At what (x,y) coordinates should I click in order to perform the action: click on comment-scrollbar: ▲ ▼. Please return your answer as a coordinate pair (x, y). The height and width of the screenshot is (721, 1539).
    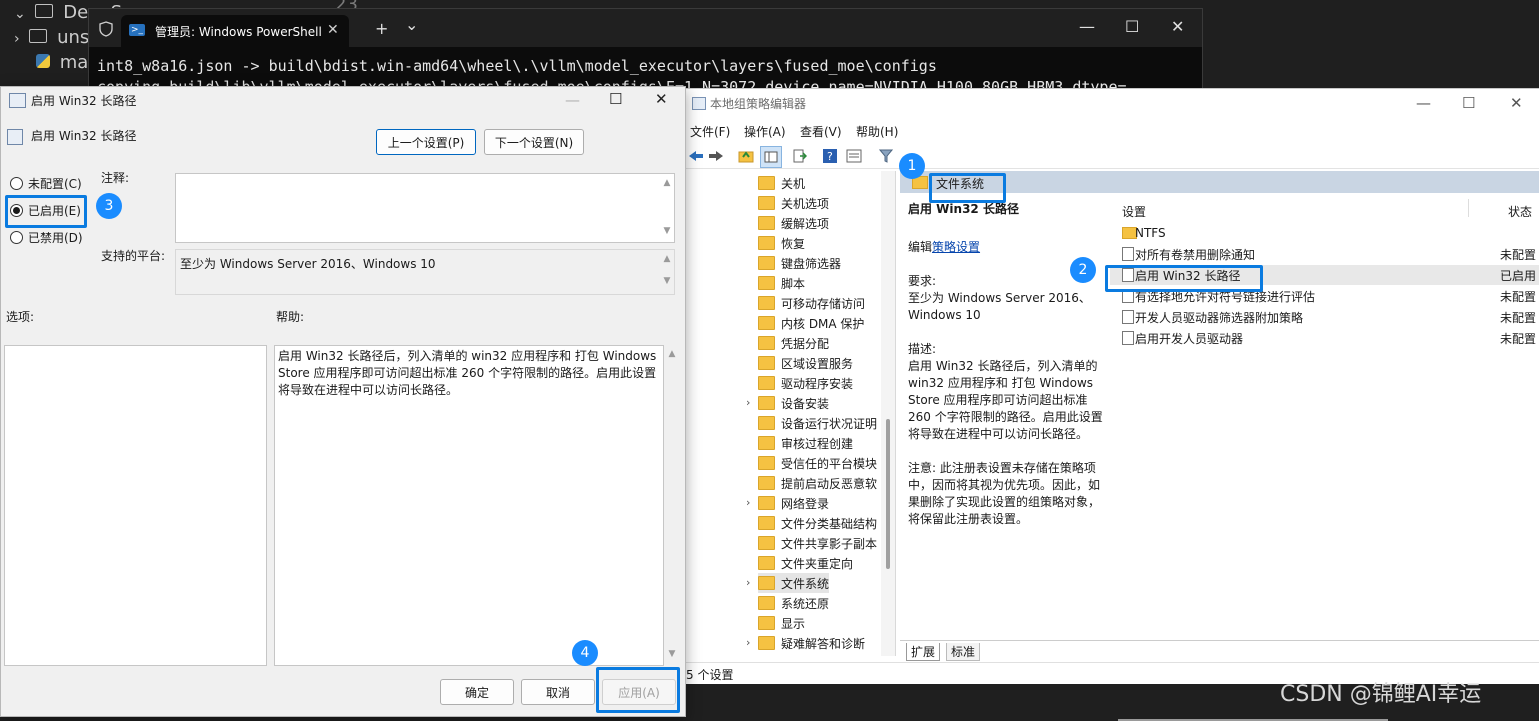
    Looking at the image, I should click on (667, 208).